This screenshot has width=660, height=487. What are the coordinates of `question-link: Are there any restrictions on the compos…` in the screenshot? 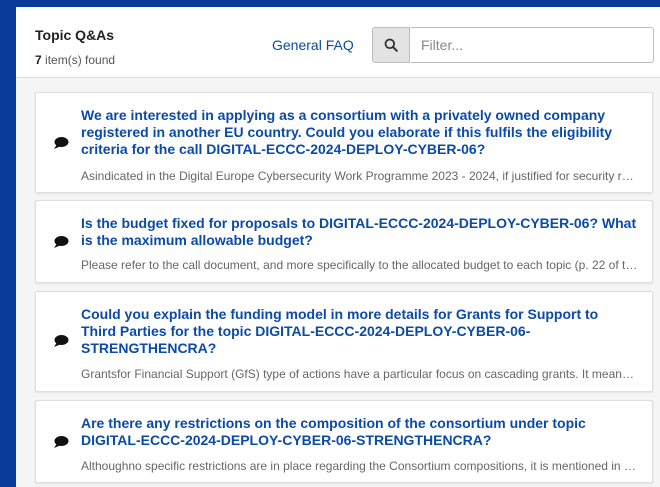 It's located at (359, 432).